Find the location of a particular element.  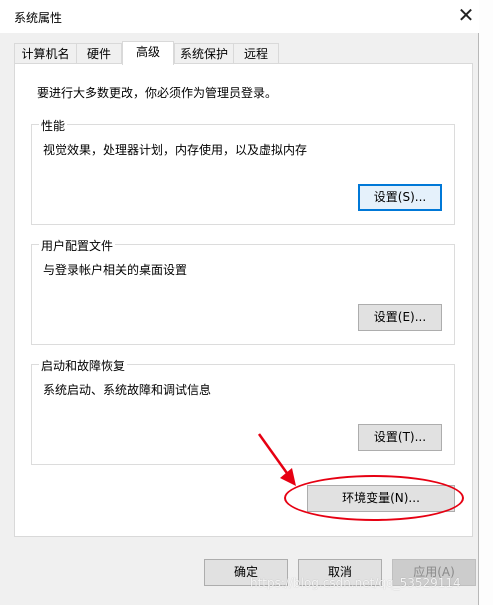

watermark: https://blog.csdn.net/qq_53529114 is located at coordinates (355, 583).